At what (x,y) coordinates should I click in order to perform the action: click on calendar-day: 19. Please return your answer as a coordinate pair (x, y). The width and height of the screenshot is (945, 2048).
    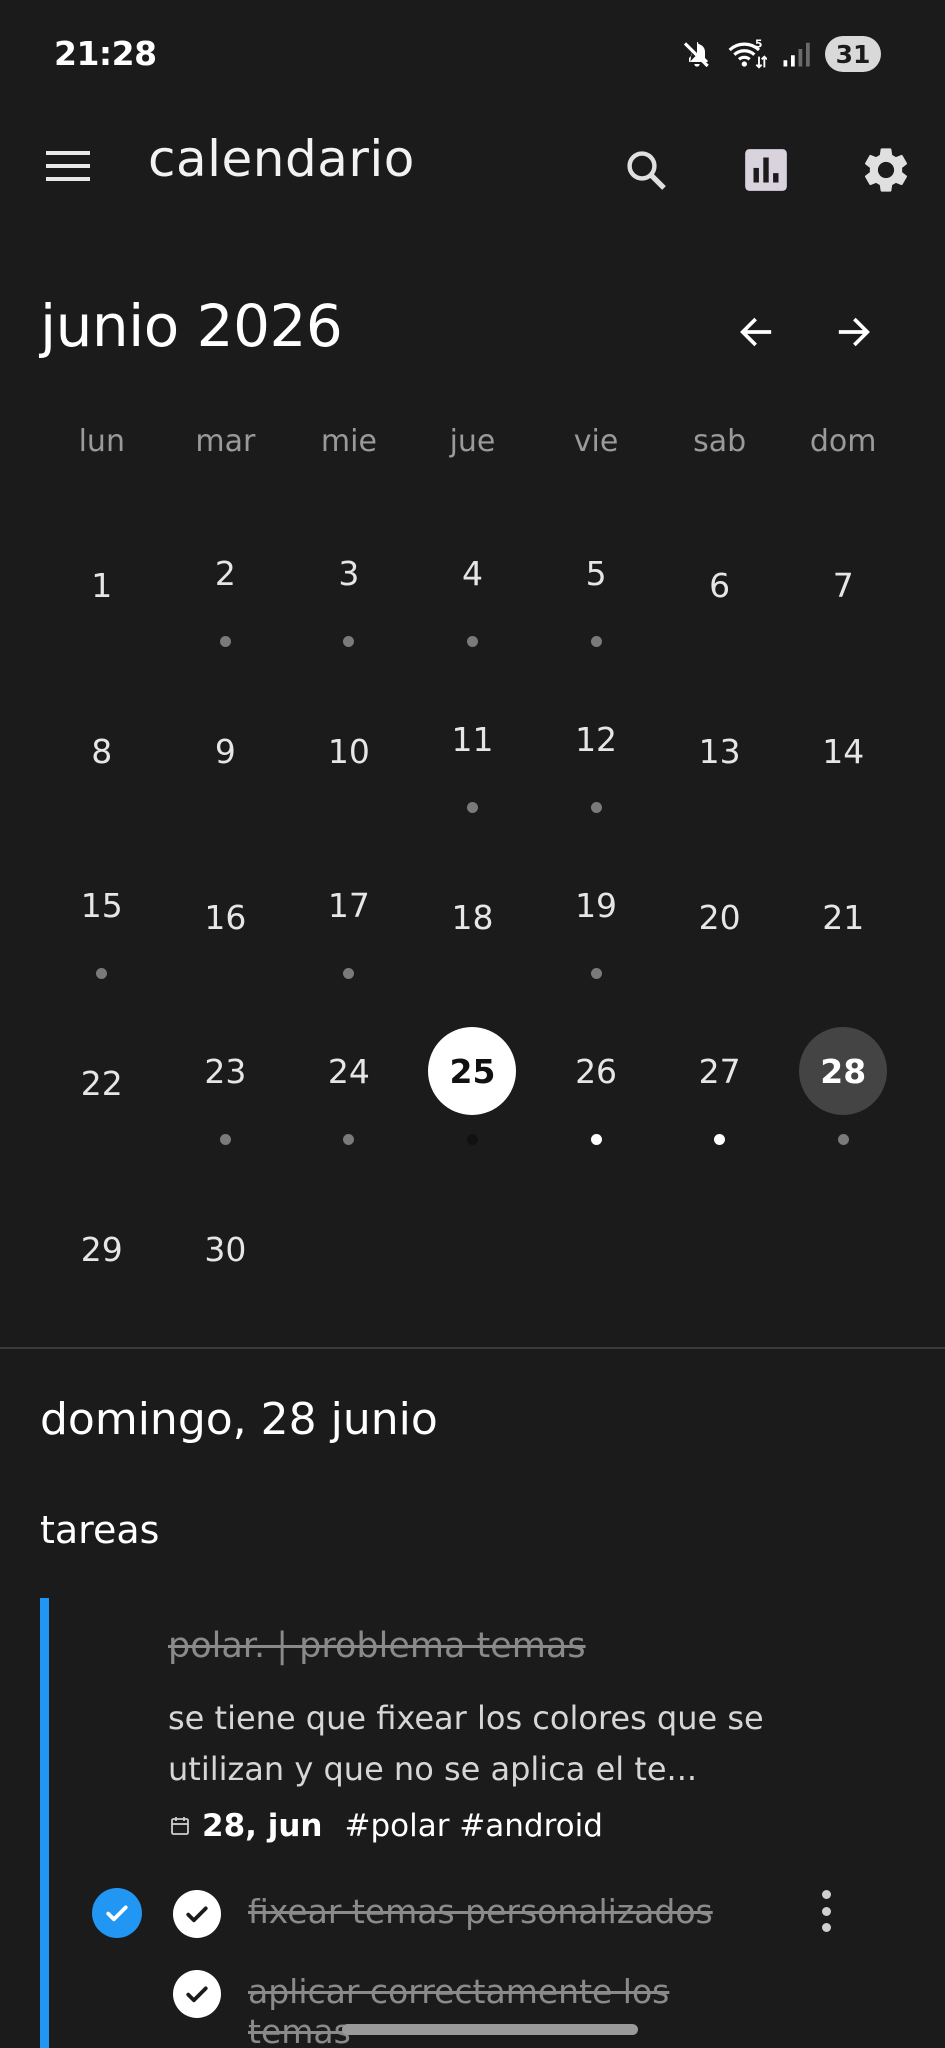
    Looking at the image, I should click on (596, 920).